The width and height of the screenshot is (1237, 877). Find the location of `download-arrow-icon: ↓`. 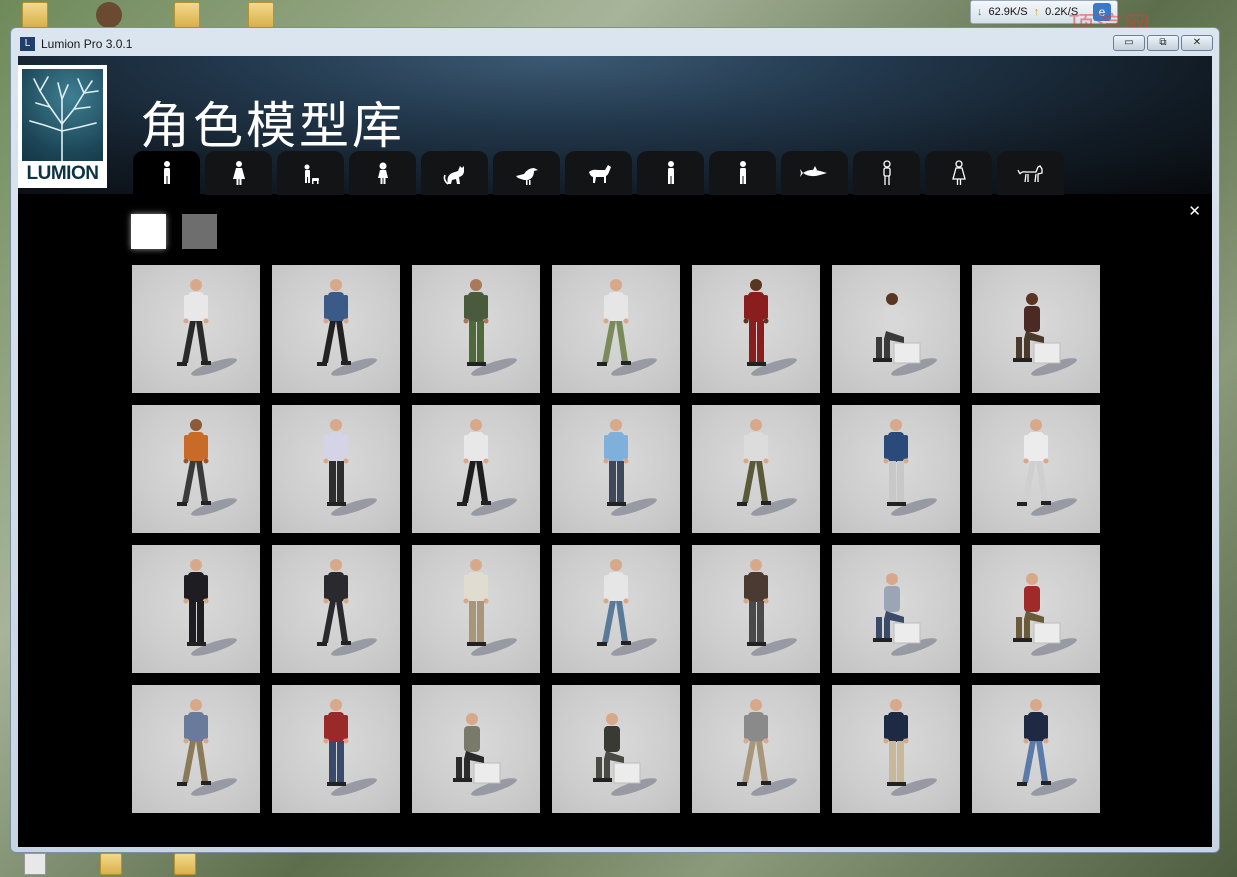

download-arrow-icon: ↓ is located at coordinates (980, 12).